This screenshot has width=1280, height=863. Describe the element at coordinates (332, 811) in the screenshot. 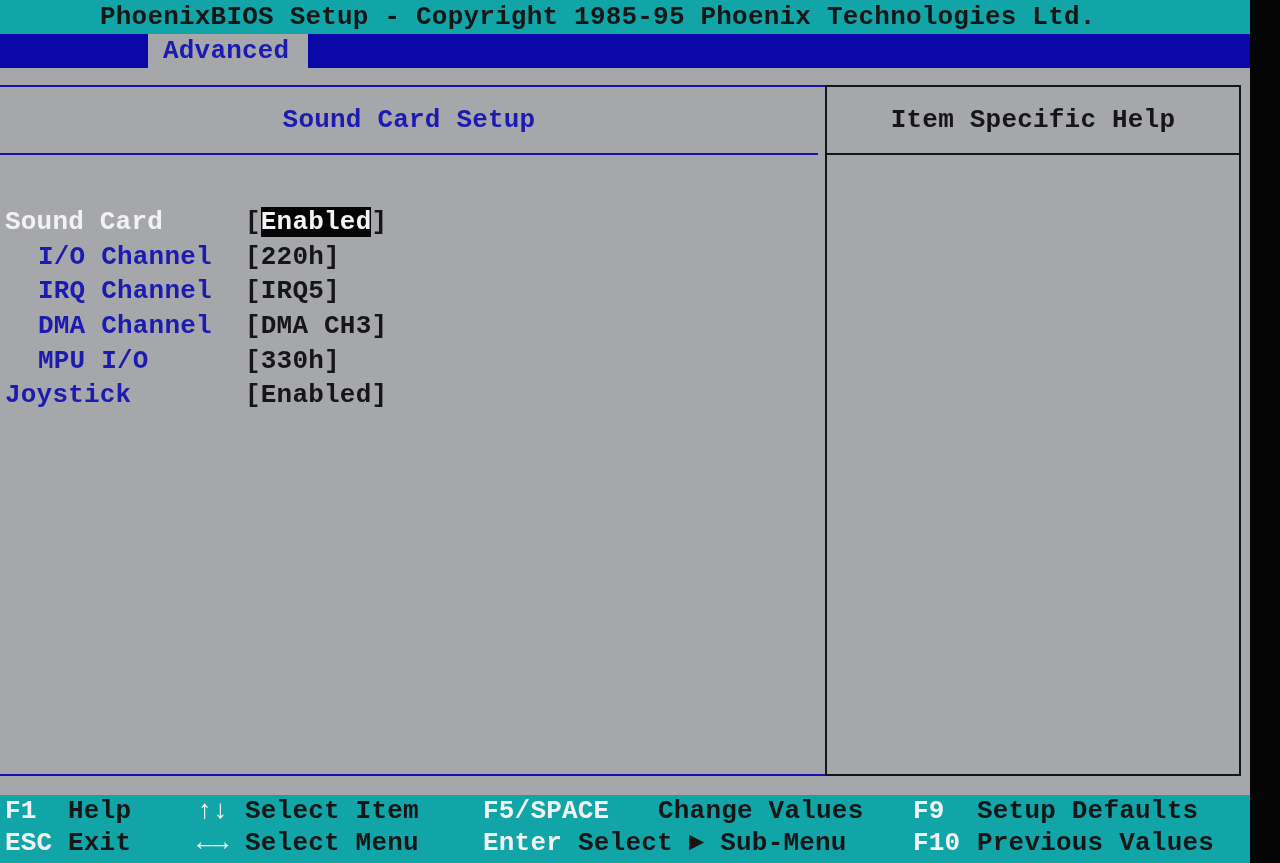

I see `key-description: Select Item` at that location.